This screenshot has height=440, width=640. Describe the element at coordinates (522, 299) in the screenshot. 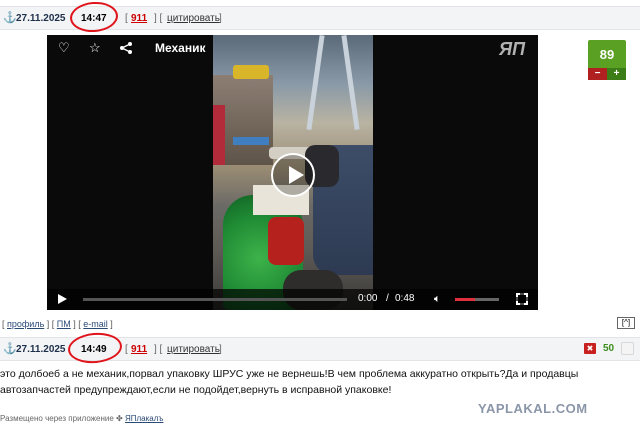

I see `fullscreen-icon` at that location.